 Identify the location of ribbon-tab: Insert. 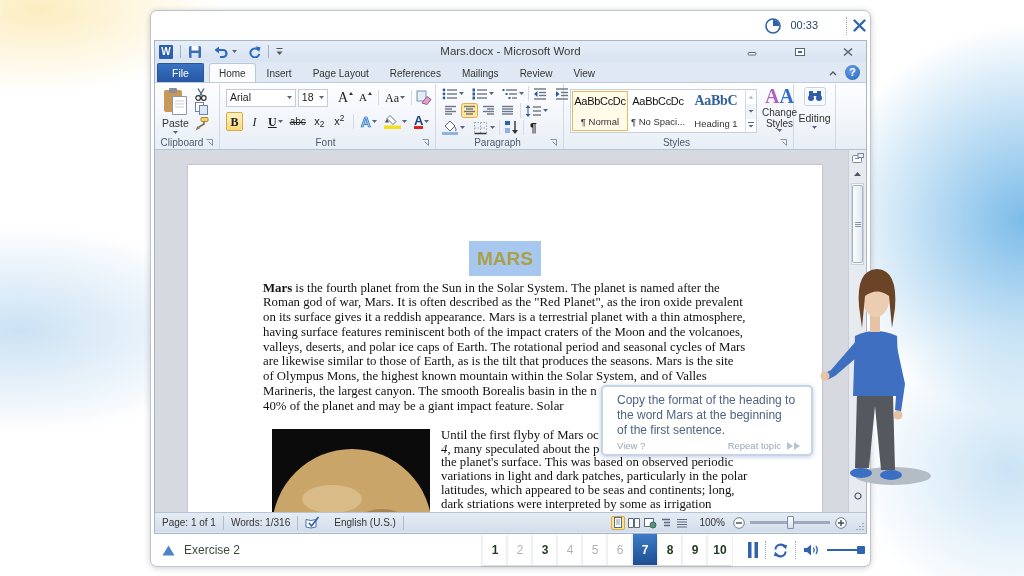
(279, 72).